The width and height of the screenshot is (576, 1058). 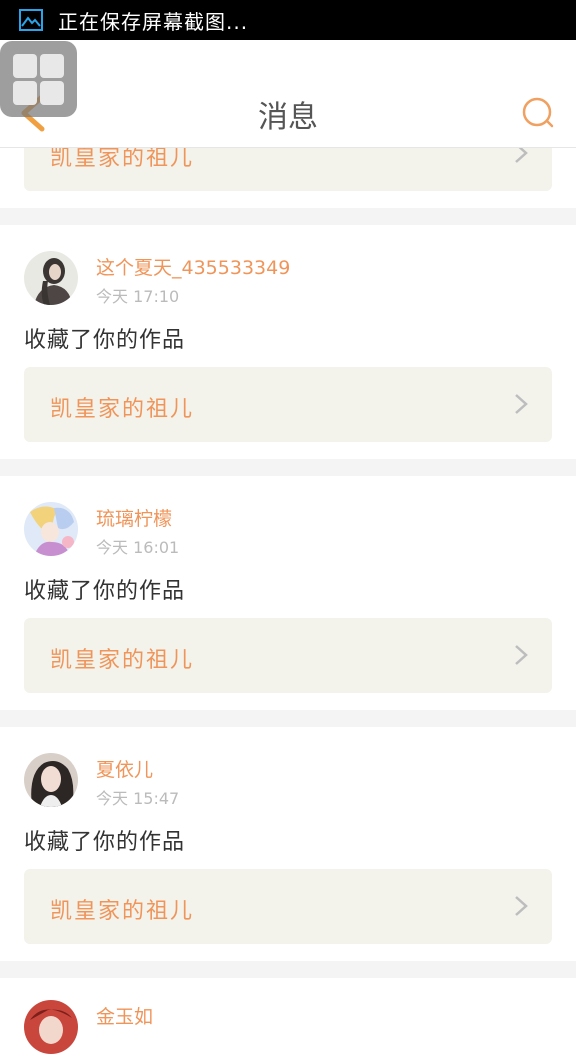 What do you see at coordinates (288, 162) in the screenshot?
I see `list-item: 凯皇家的祖儿` at bounding box center [288, 162].